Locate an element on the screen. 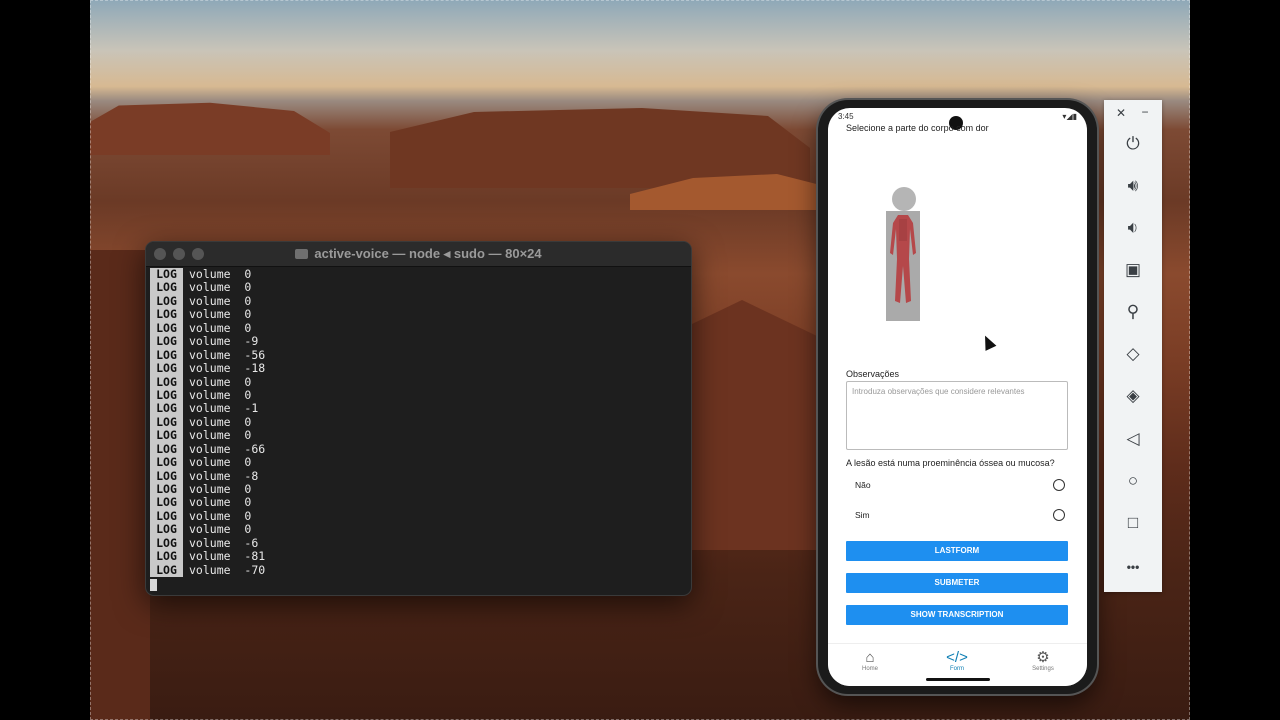 Image resolution: width=1280 pixels, height=720 pixels. back-icon: ◁ is located at coordinates (1133, 439).